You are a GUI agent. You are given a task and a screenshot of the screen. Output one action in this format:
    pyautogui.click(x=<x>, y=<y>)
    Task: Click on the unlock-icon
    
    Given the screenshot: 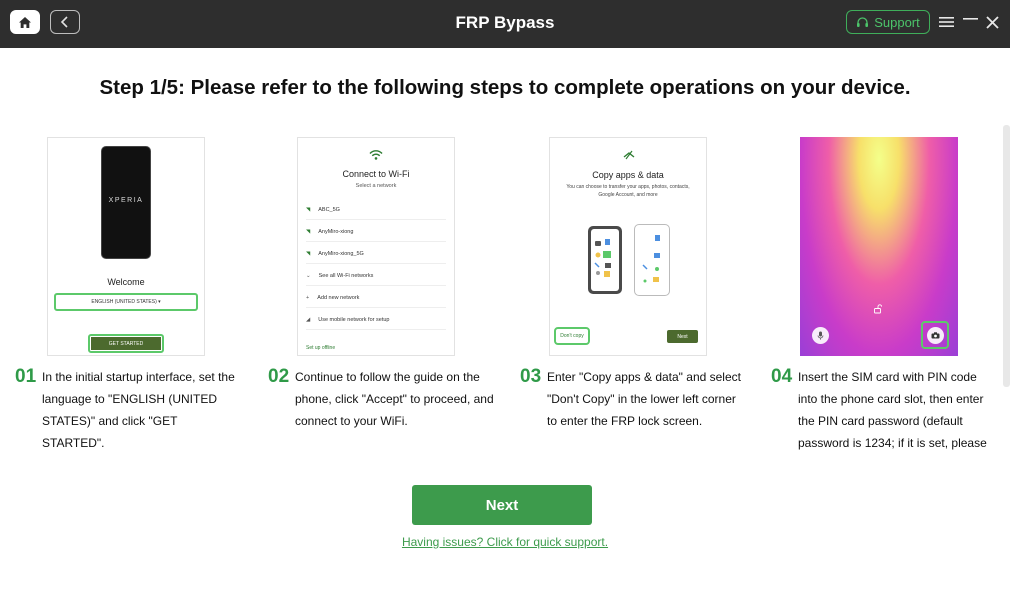 What is the action you would take?
    pyautogui.click(x=878, y=309)
    